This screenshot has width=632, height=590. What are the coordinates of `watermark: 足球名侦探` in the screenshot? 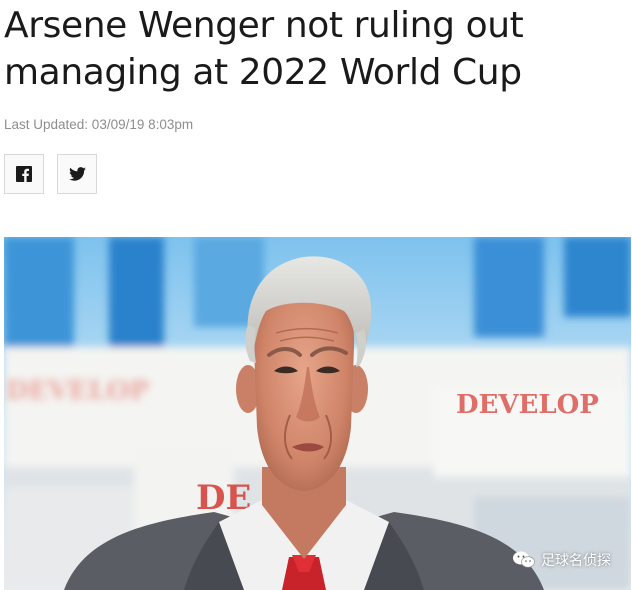 It's located at (562, 560).